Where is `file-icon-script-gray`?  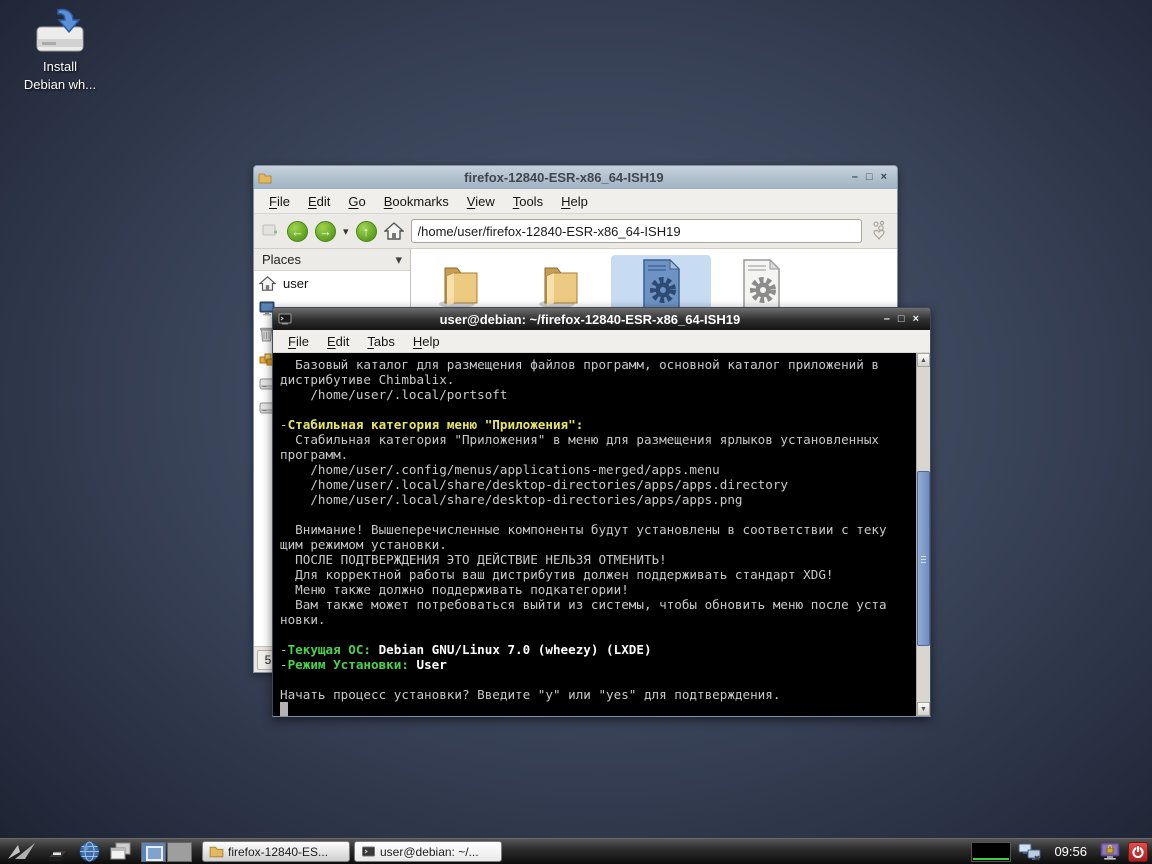 file-icon-script-gray is located at coordinates (761, 284).